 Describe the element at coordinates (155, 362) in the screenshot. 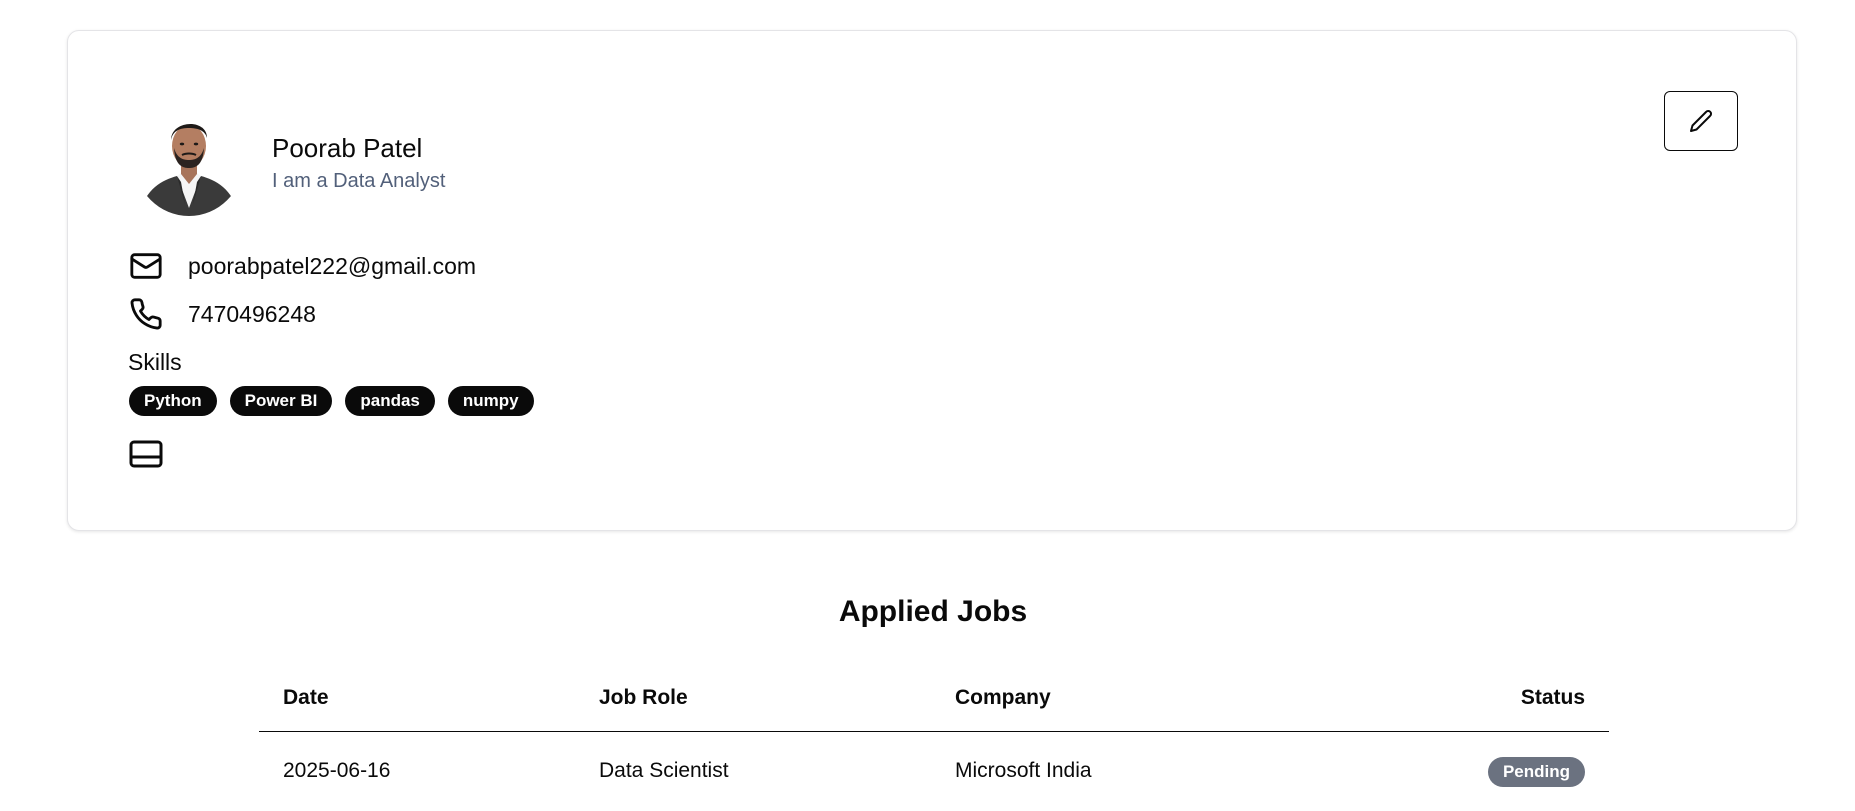

I see `skills-label: Skills` at that location.